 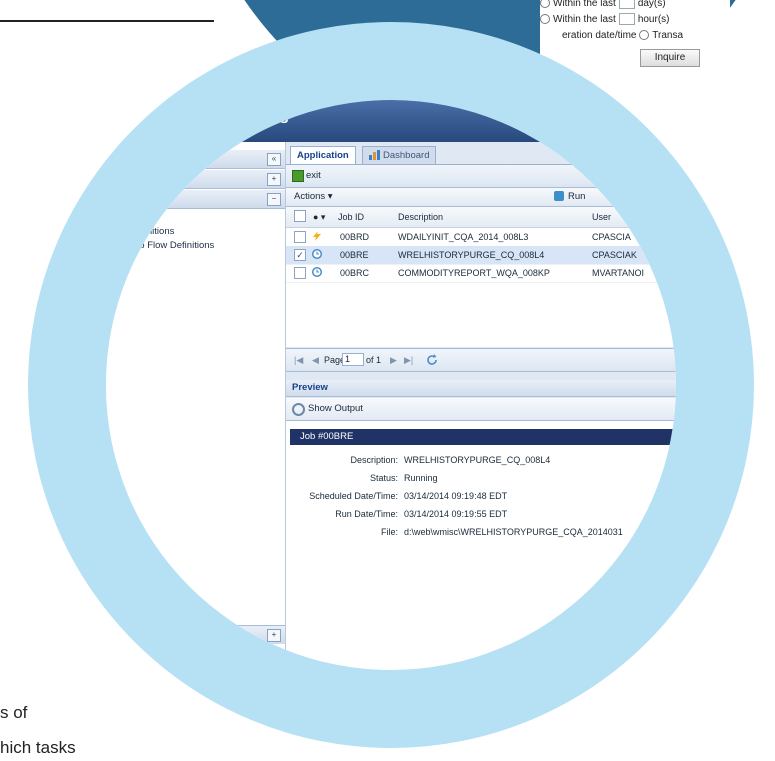 What do you see at coordinates (471, 255) in the screenshot?
I see `job-description: WRELHISTORYPURGE_CQ_008L4` at bounding box center [471, 255].